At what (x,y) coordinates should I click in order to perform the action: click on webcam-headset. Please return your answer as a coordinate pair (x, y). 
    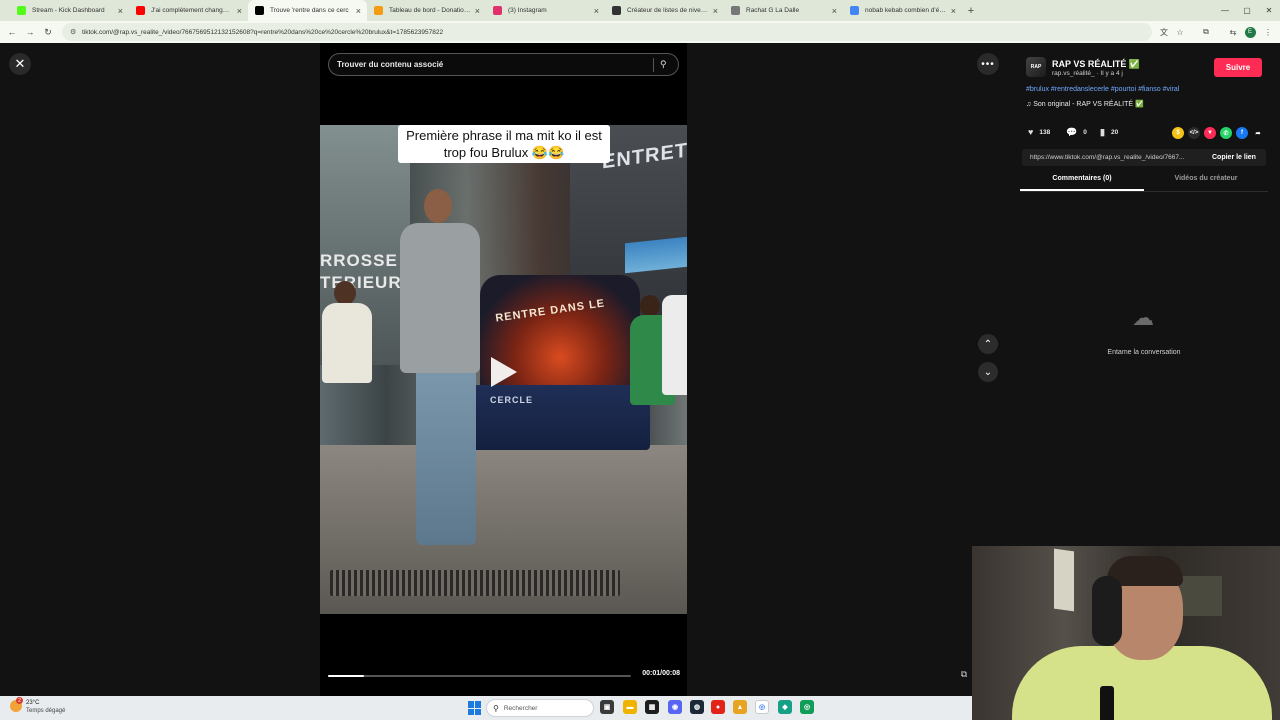
    Looking at the image, I should click on (1107, 611).